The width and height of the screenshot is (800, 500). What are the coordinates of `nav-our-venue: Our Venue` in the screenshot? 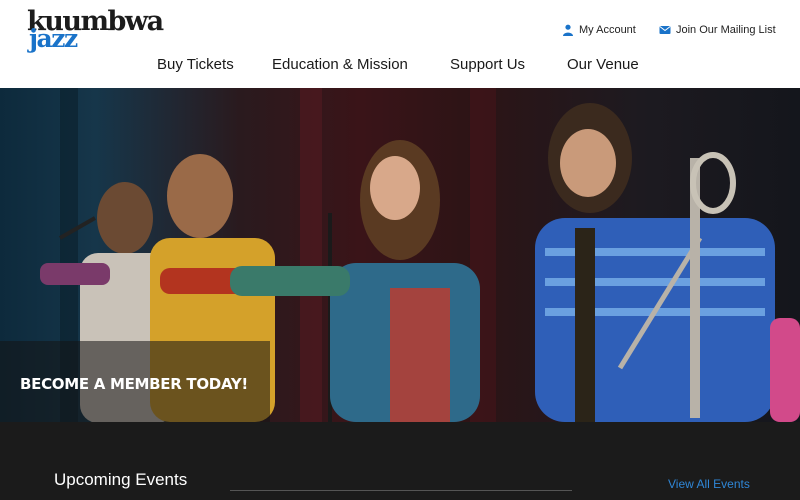 It's located at (603, 64).